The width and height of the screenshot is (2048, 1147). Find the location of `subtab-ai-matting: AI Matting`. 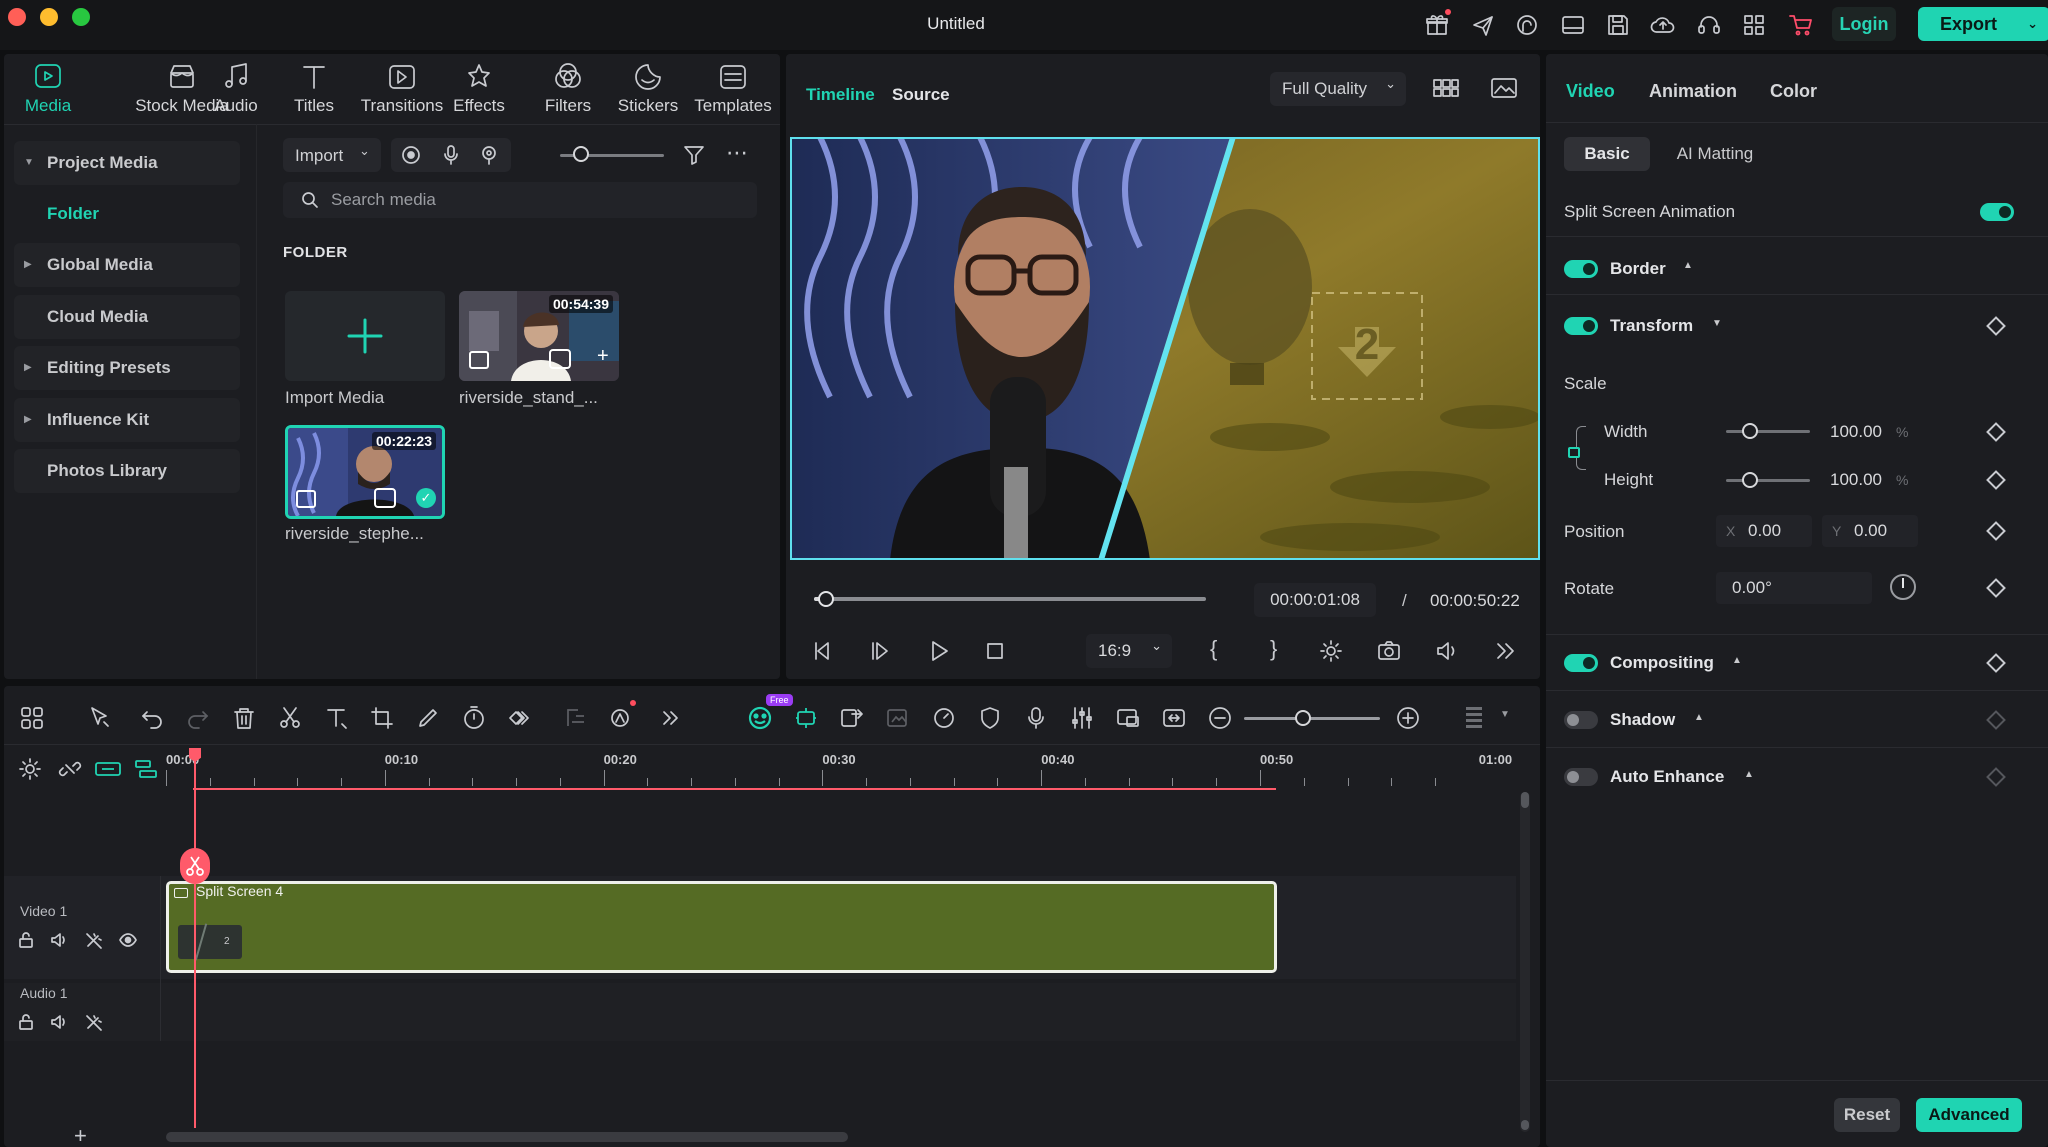

subtab-ai-matting: AI Matting is located at coordinates (1715, 154).